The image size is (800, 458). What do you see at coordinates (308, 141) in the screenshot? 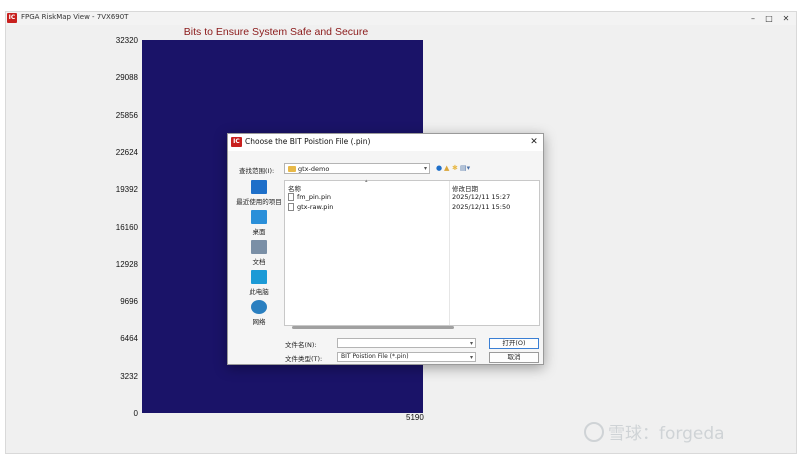
I see `dialog-title: Choose the BIT Poistion File (.pin)` at bounding box center [308, 141].